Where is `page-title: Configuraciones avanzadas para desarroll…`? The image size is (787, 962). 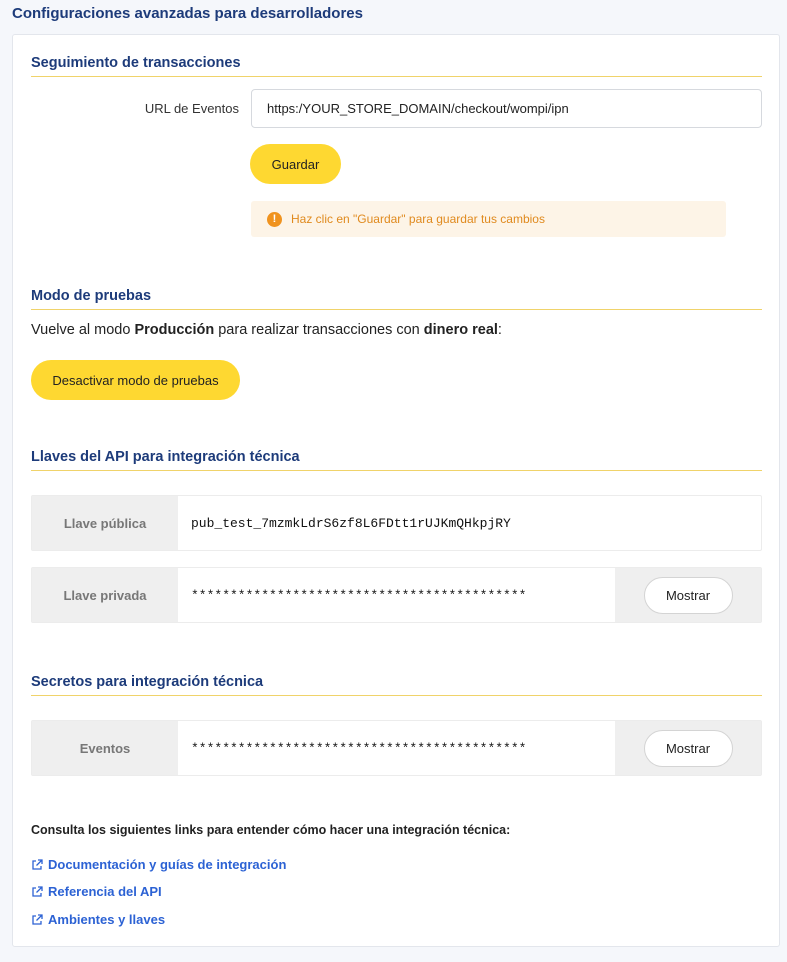
page-title: Configuraciones avanzadas para desarroll… is located at coordinates (187, 13).